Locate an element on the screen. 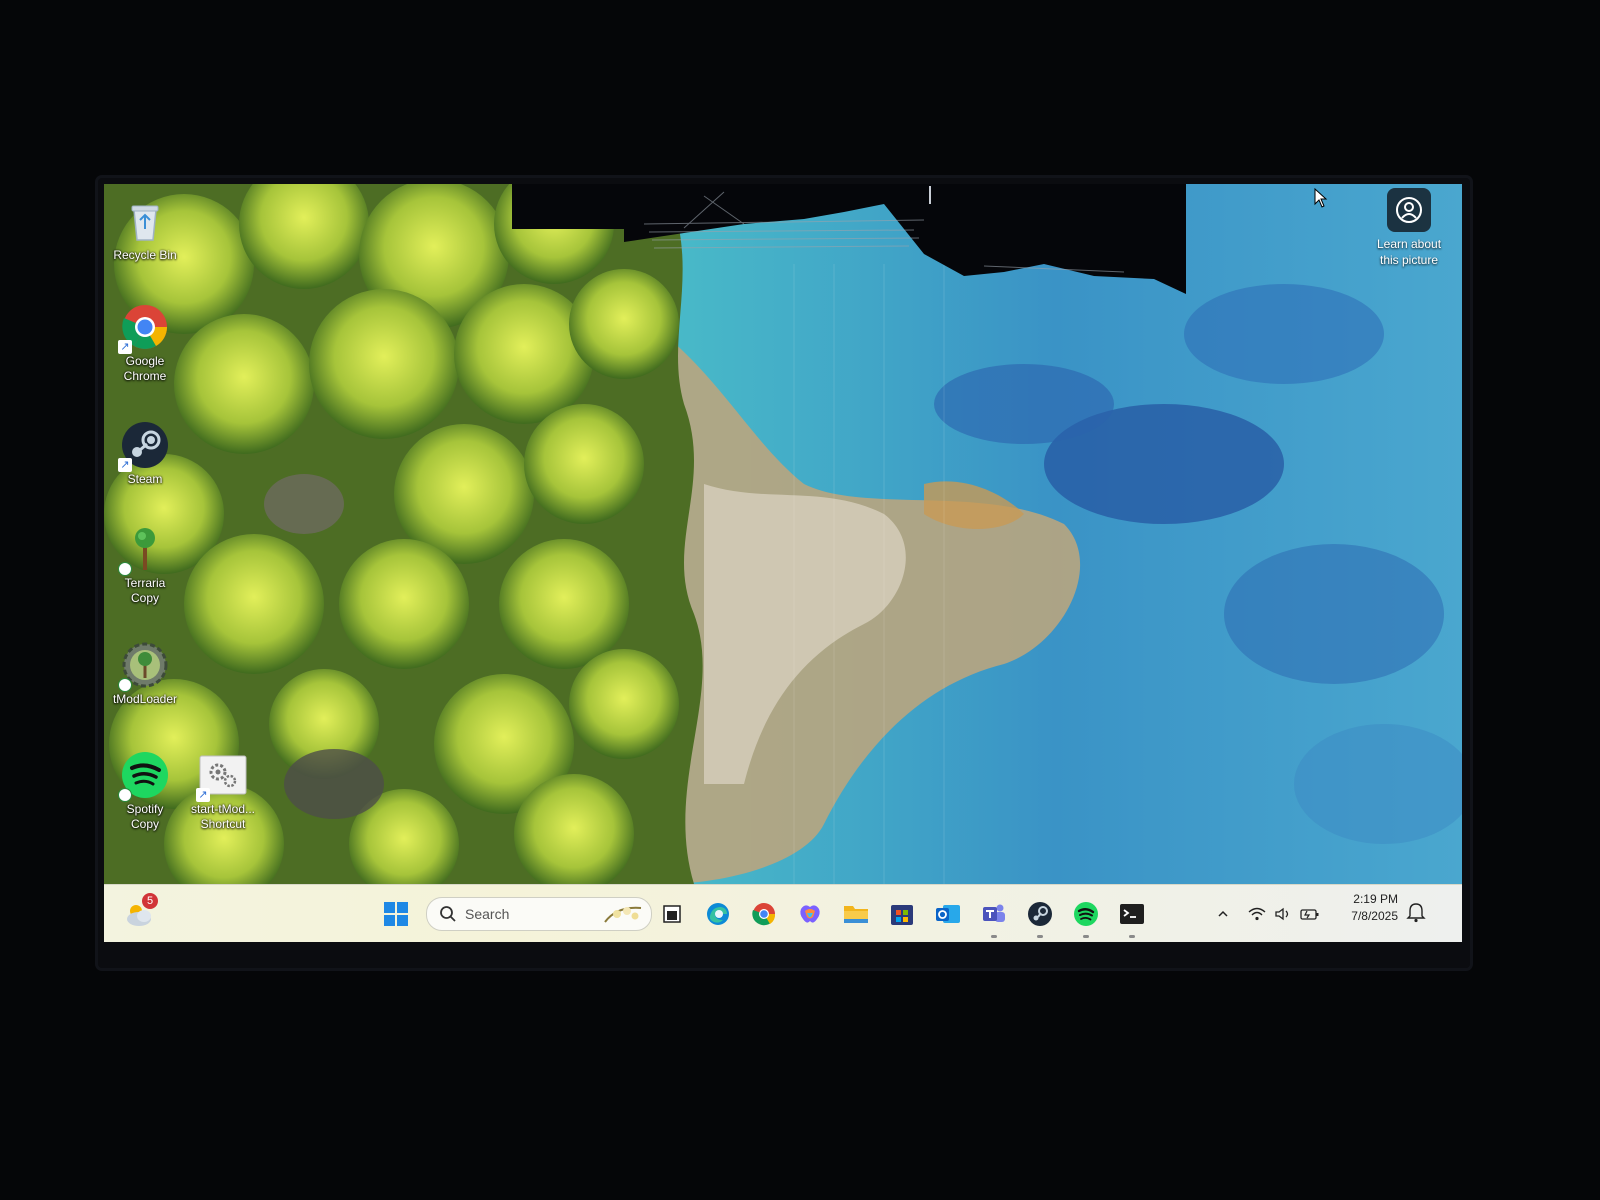 This screenshot has height=1200, width=1600. desktop-icon-steam: ↗ Steam is located at coordinates (145, 453).